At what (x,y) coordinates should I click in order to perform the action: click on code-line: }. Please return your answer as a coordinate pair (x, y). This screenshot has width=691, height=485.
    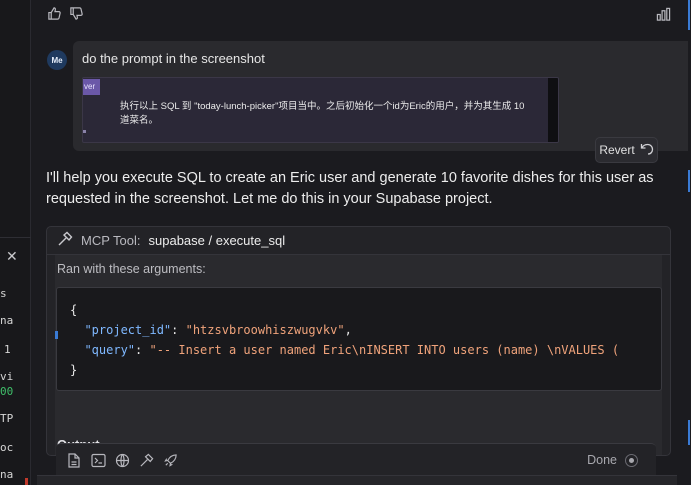
    Looking at the image, I should click on (74, 370).